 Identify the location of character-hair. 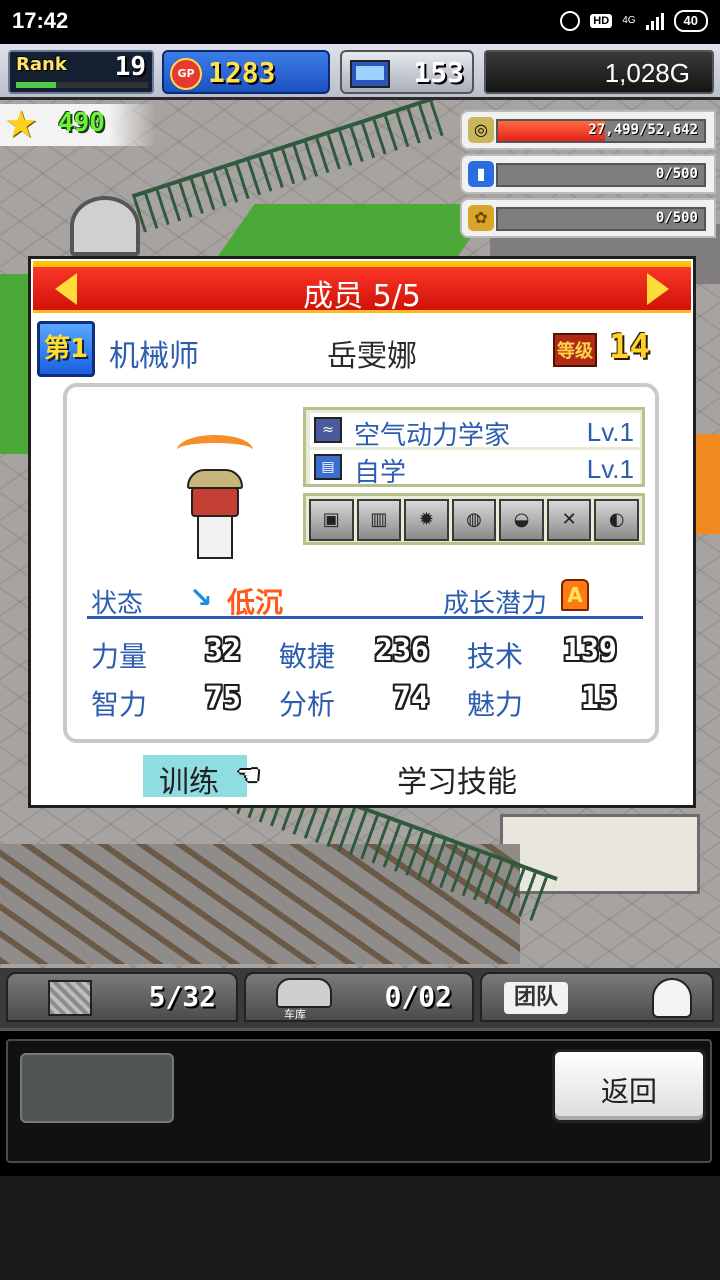
(215, 502).